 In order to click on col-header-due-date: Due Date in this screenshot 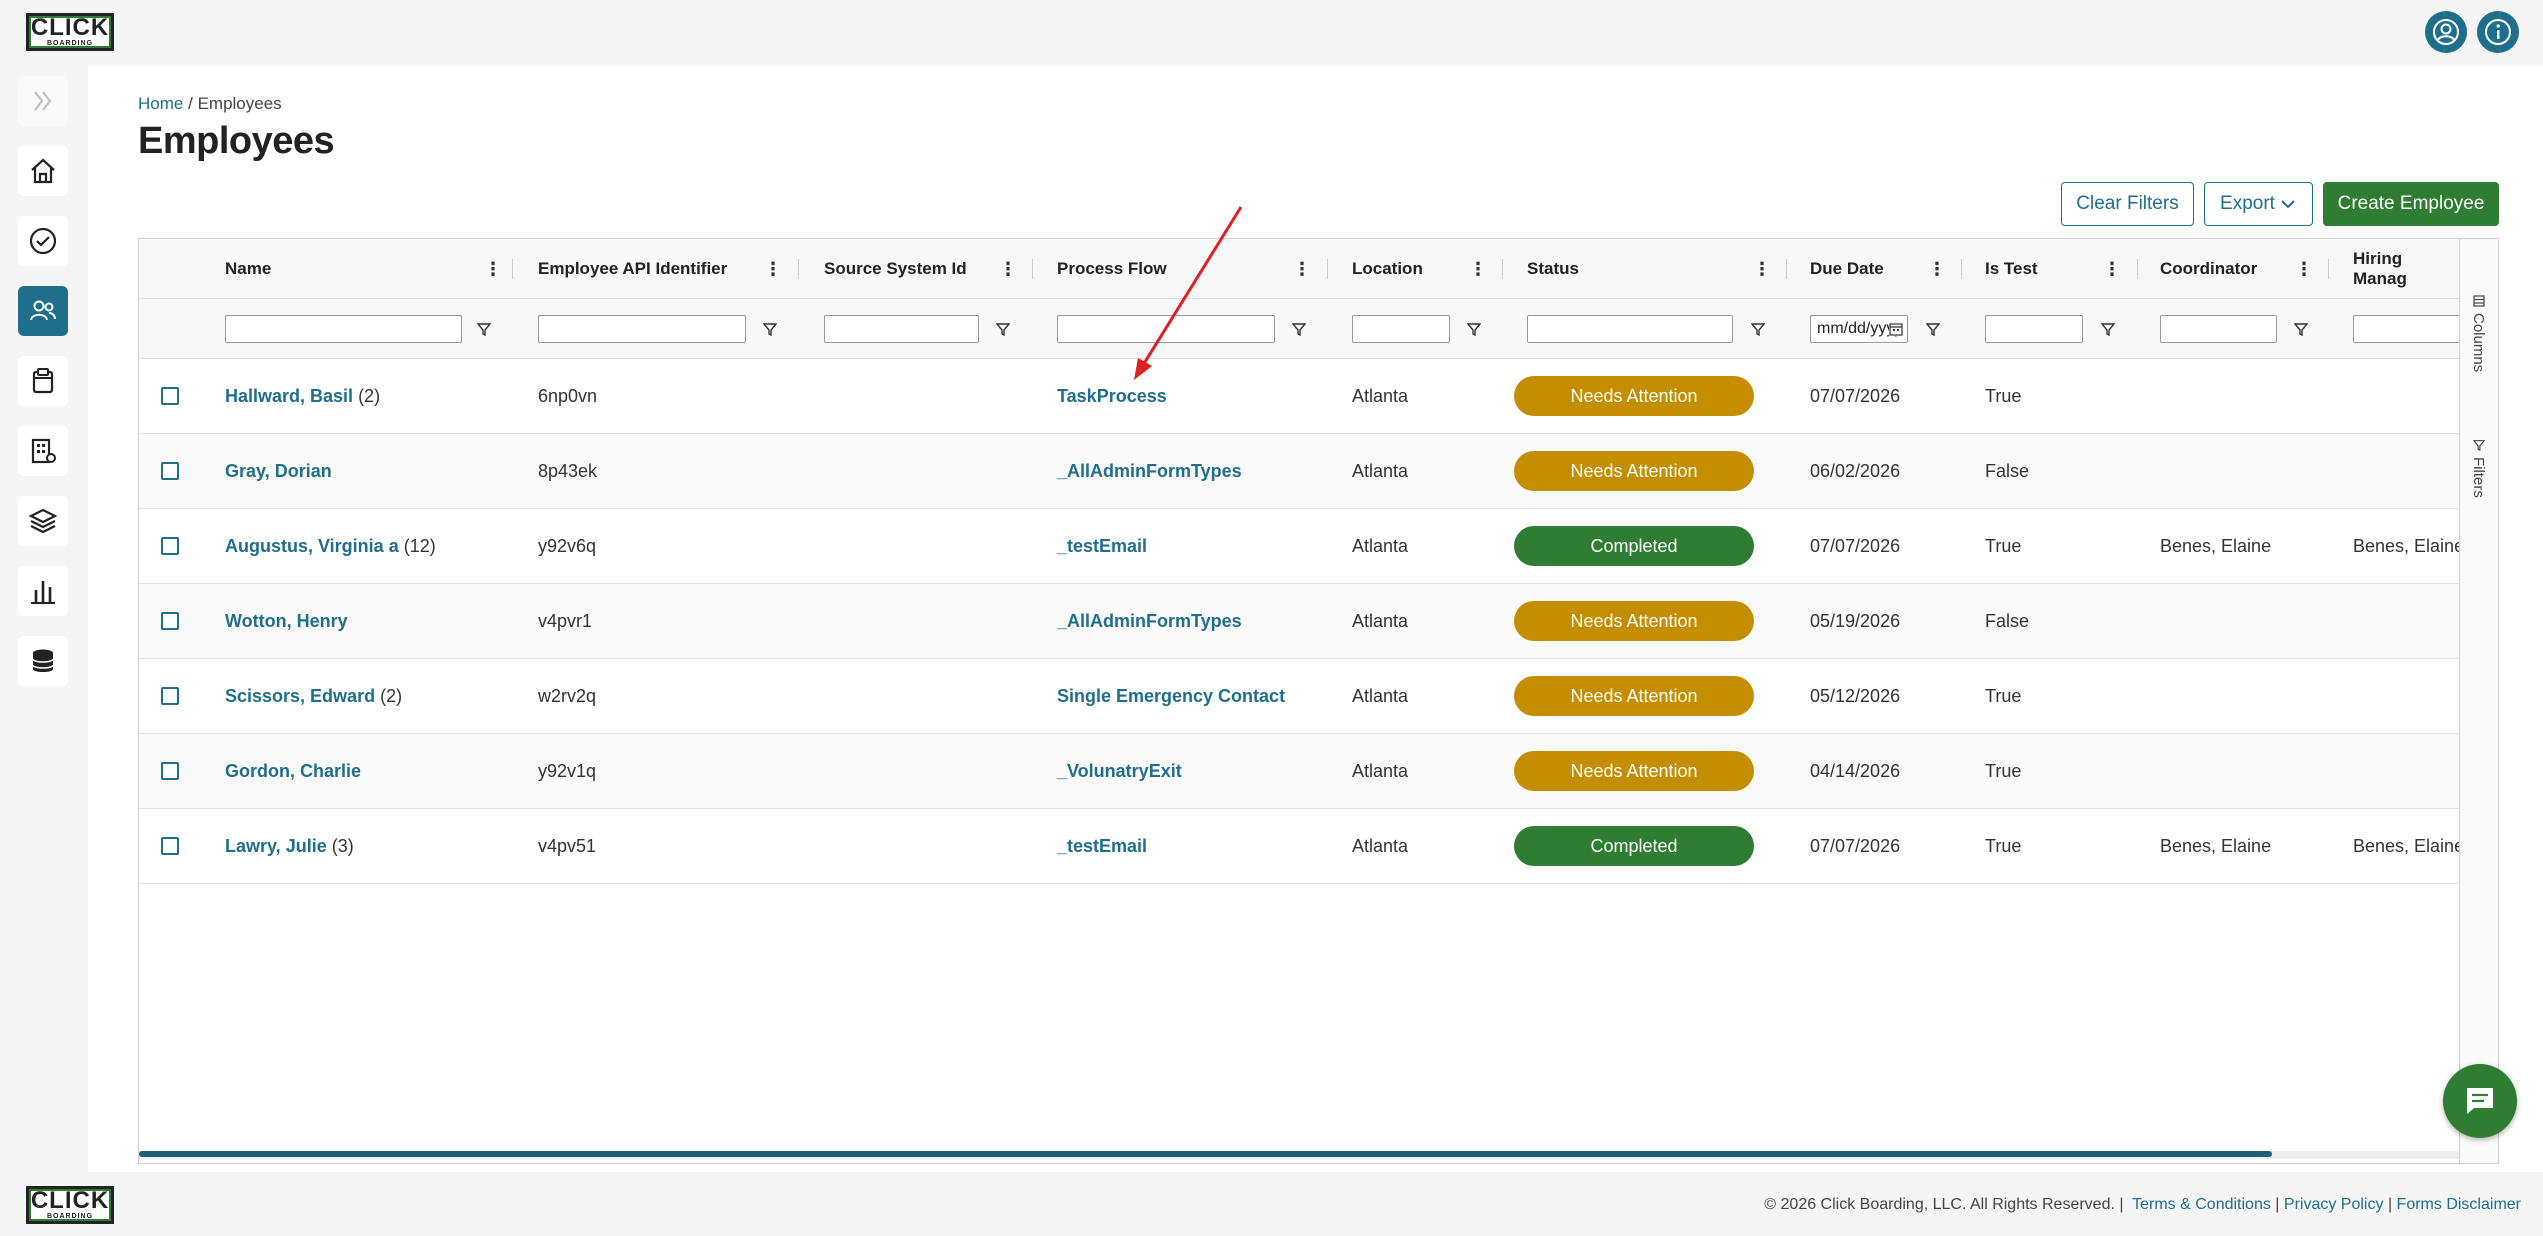, I will do `click(1847, 269)`.